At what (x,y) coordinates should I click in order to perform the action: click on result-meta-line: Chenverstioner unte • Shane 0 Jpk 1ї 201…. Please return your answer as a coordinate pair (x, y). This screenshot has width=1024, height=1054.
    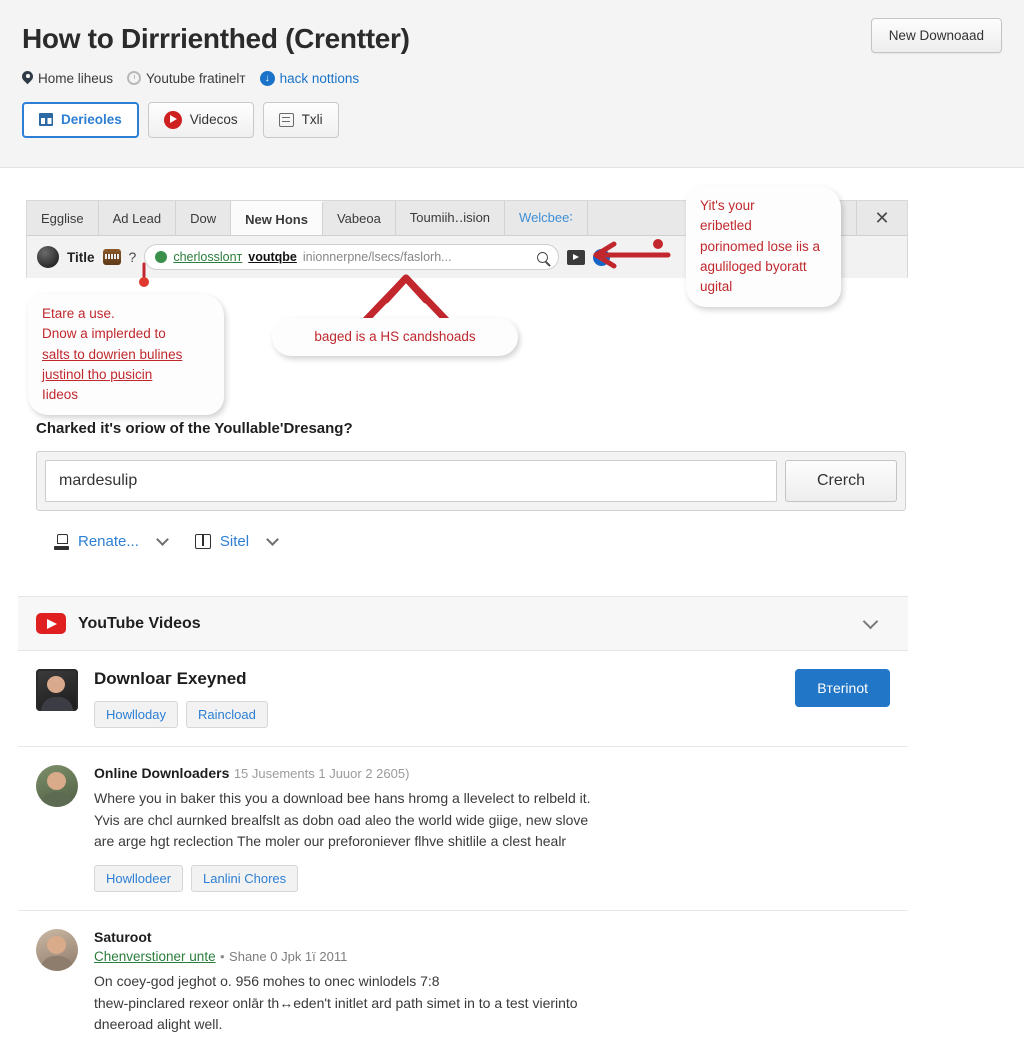
    Looking at the image, I should click on (492, 957).